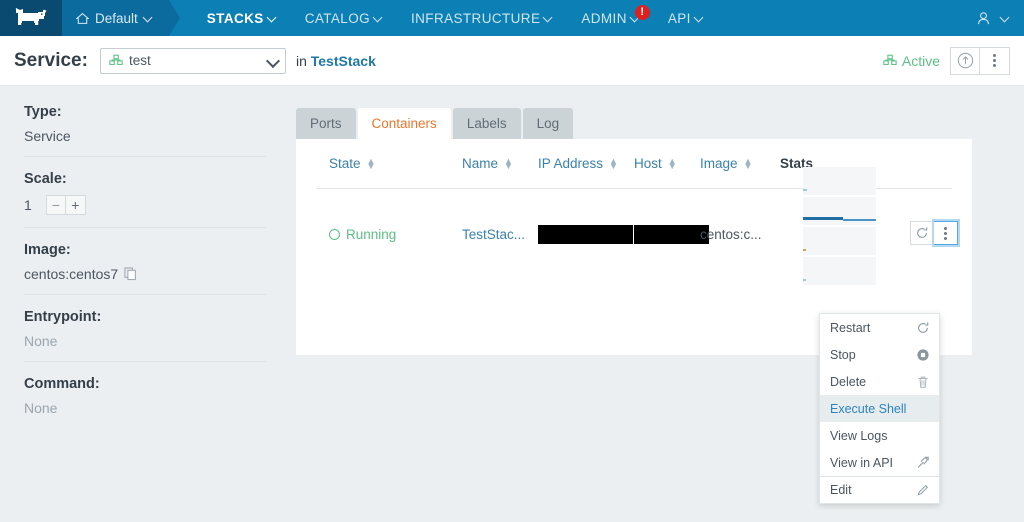 This screenshot has width=1024, height=522. What do you see at coordinates (642, 12) in the screenshot?
I see `admin-alert-badge: !` at bounding box center [642, 12].